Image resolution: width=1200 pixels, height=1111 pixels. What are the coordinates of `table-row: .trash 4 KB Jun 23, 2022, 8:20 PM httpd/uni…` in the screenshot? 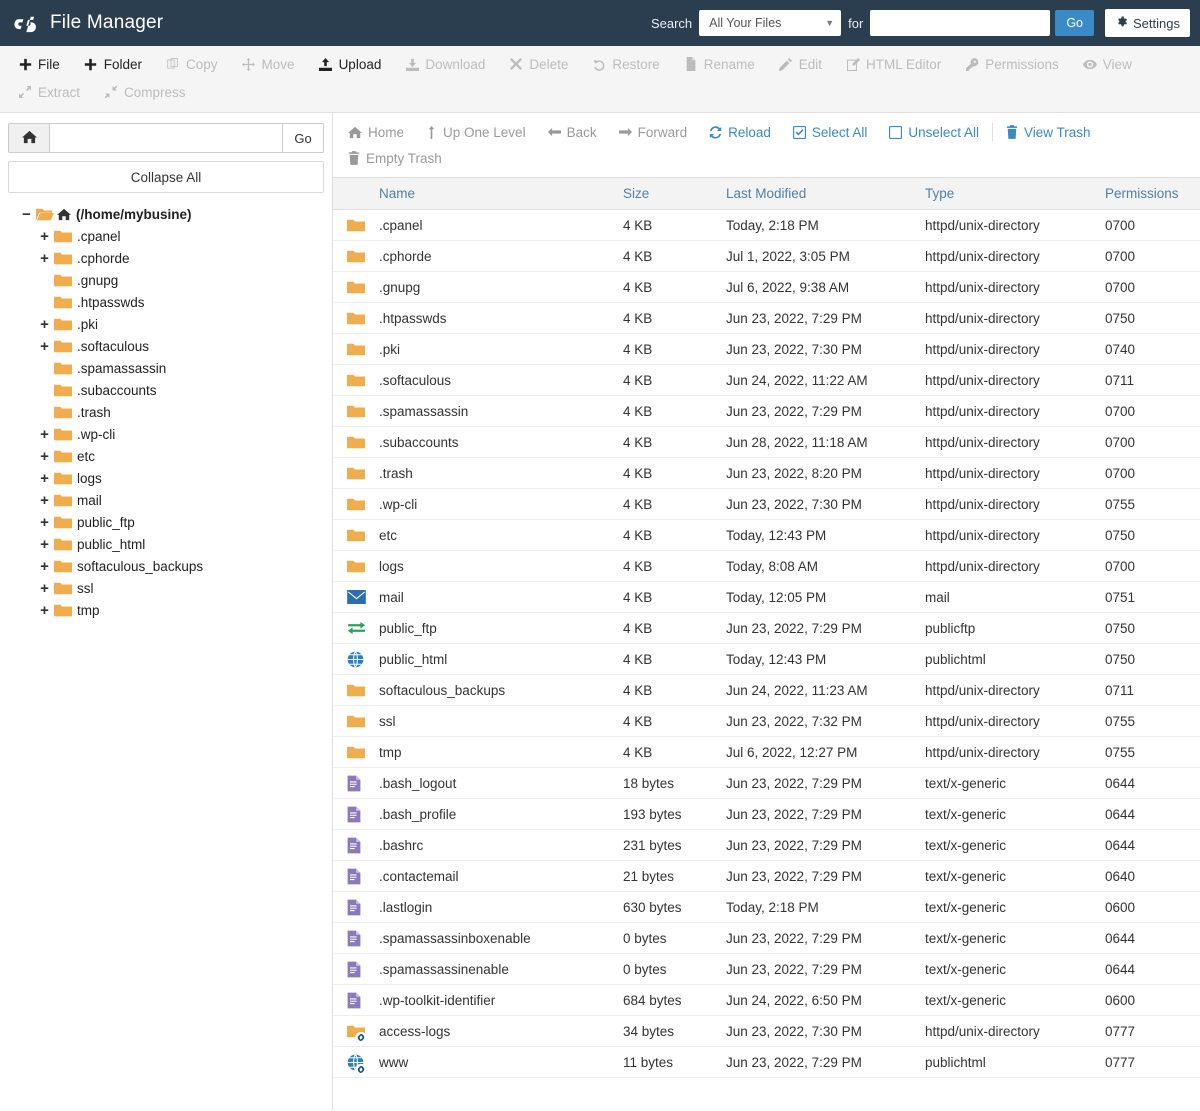 It's located at (766, 473).